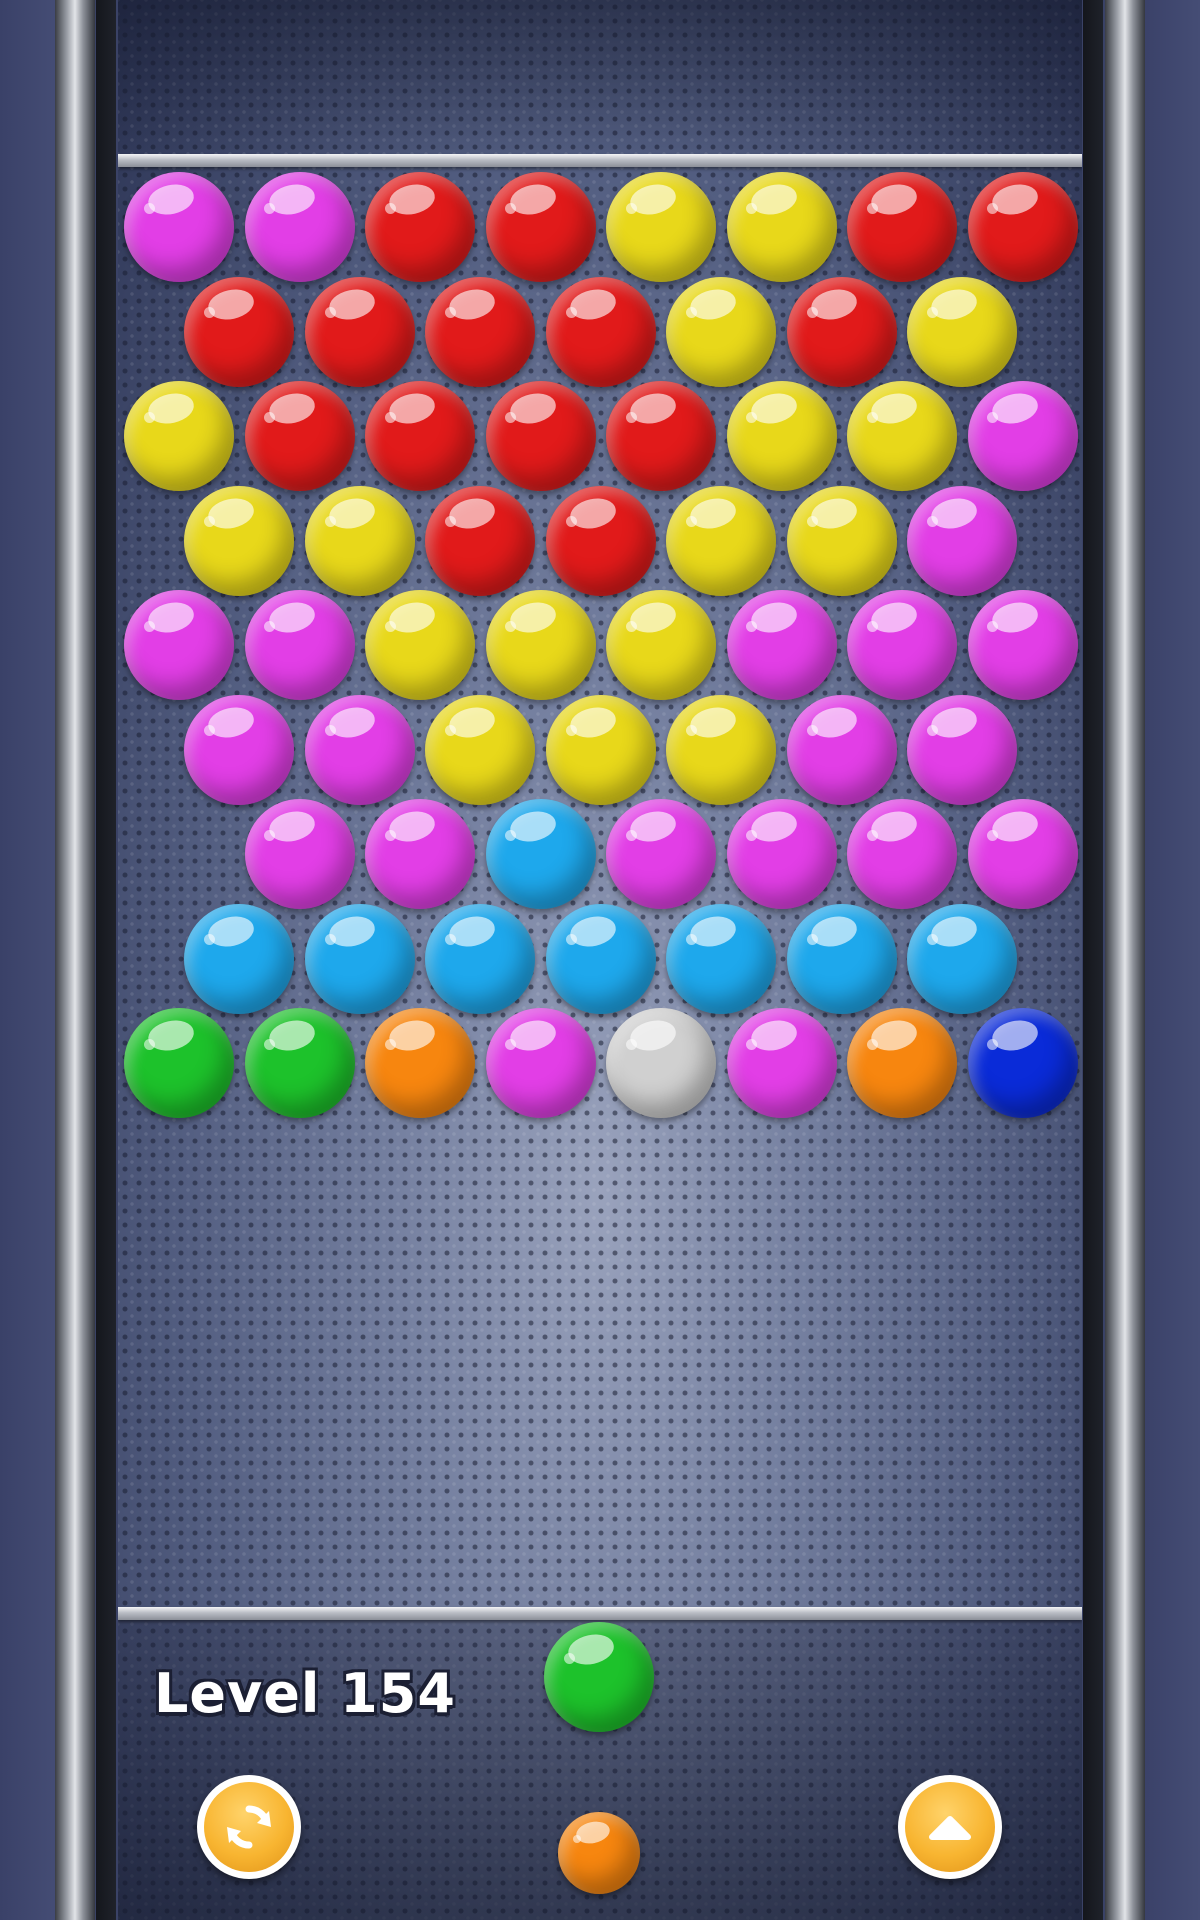  Describe the element at coordinates (29, 960) in the screenshot. I see `left-backdrop` at that location.